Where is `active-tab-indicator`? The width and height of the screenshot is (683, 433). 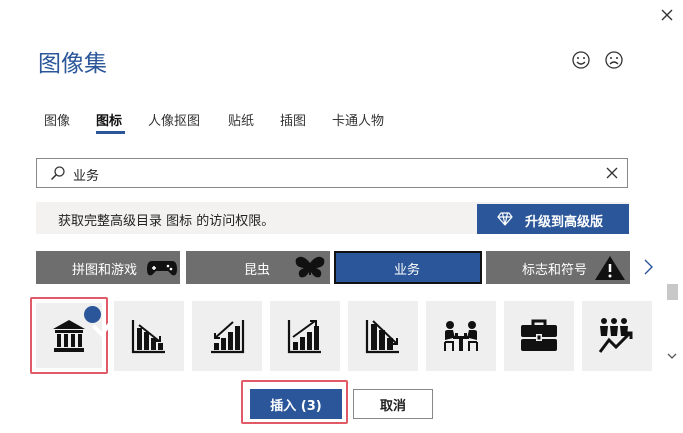
active-tab-indicator is located at coordinates (110, 132).